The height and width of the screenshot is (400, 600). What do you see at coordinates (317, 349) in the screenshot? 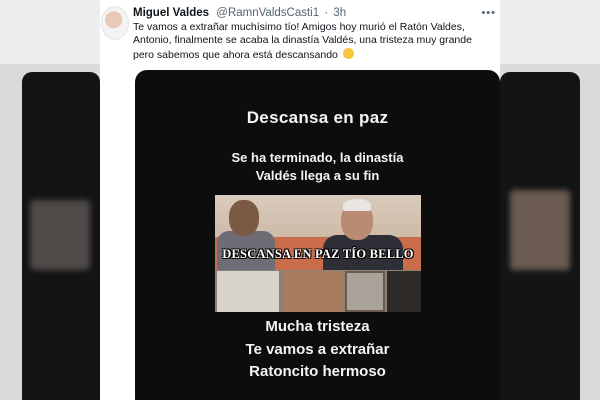
I see `media-bottom-line: Te vamos a extrañar` at bounding box center [317, 349].